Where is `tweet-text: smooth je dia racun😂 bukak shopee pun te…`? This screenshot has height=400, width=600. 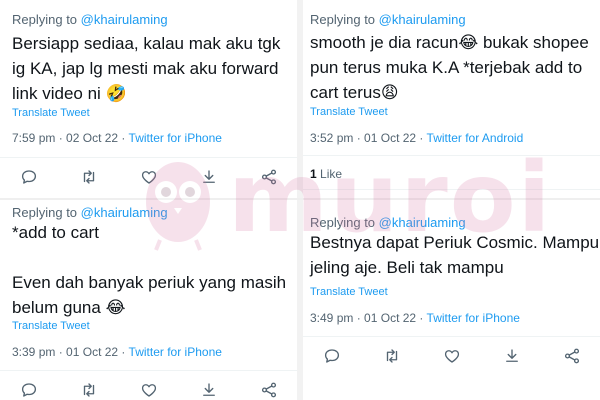 tweet-text: smooth je dia racun😂 bukak shopee pun te… is located at coordinates (449, 67).